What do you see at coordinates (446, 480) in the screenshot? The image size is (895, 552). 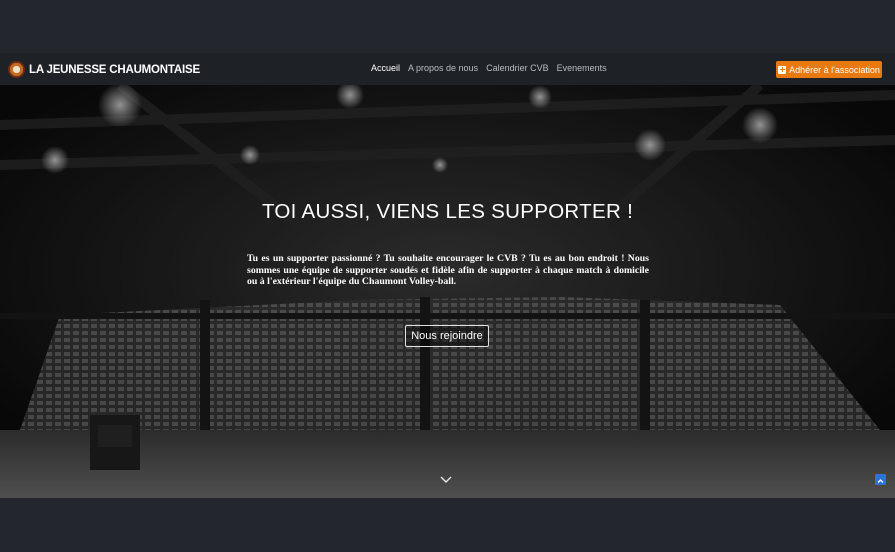 I see `chevron-down-icon` at bounding box center [446, 480].